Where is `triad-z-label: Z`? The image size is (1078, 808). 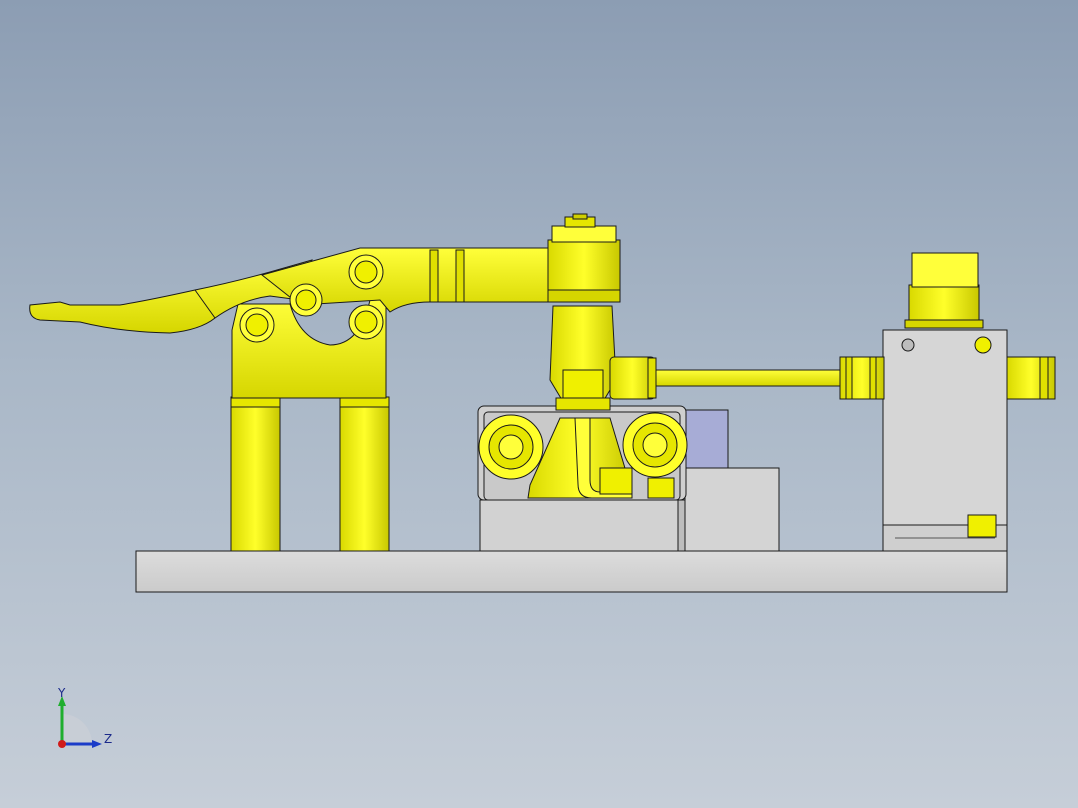 triad-z-label: Z is located at coordinates (108, 739).